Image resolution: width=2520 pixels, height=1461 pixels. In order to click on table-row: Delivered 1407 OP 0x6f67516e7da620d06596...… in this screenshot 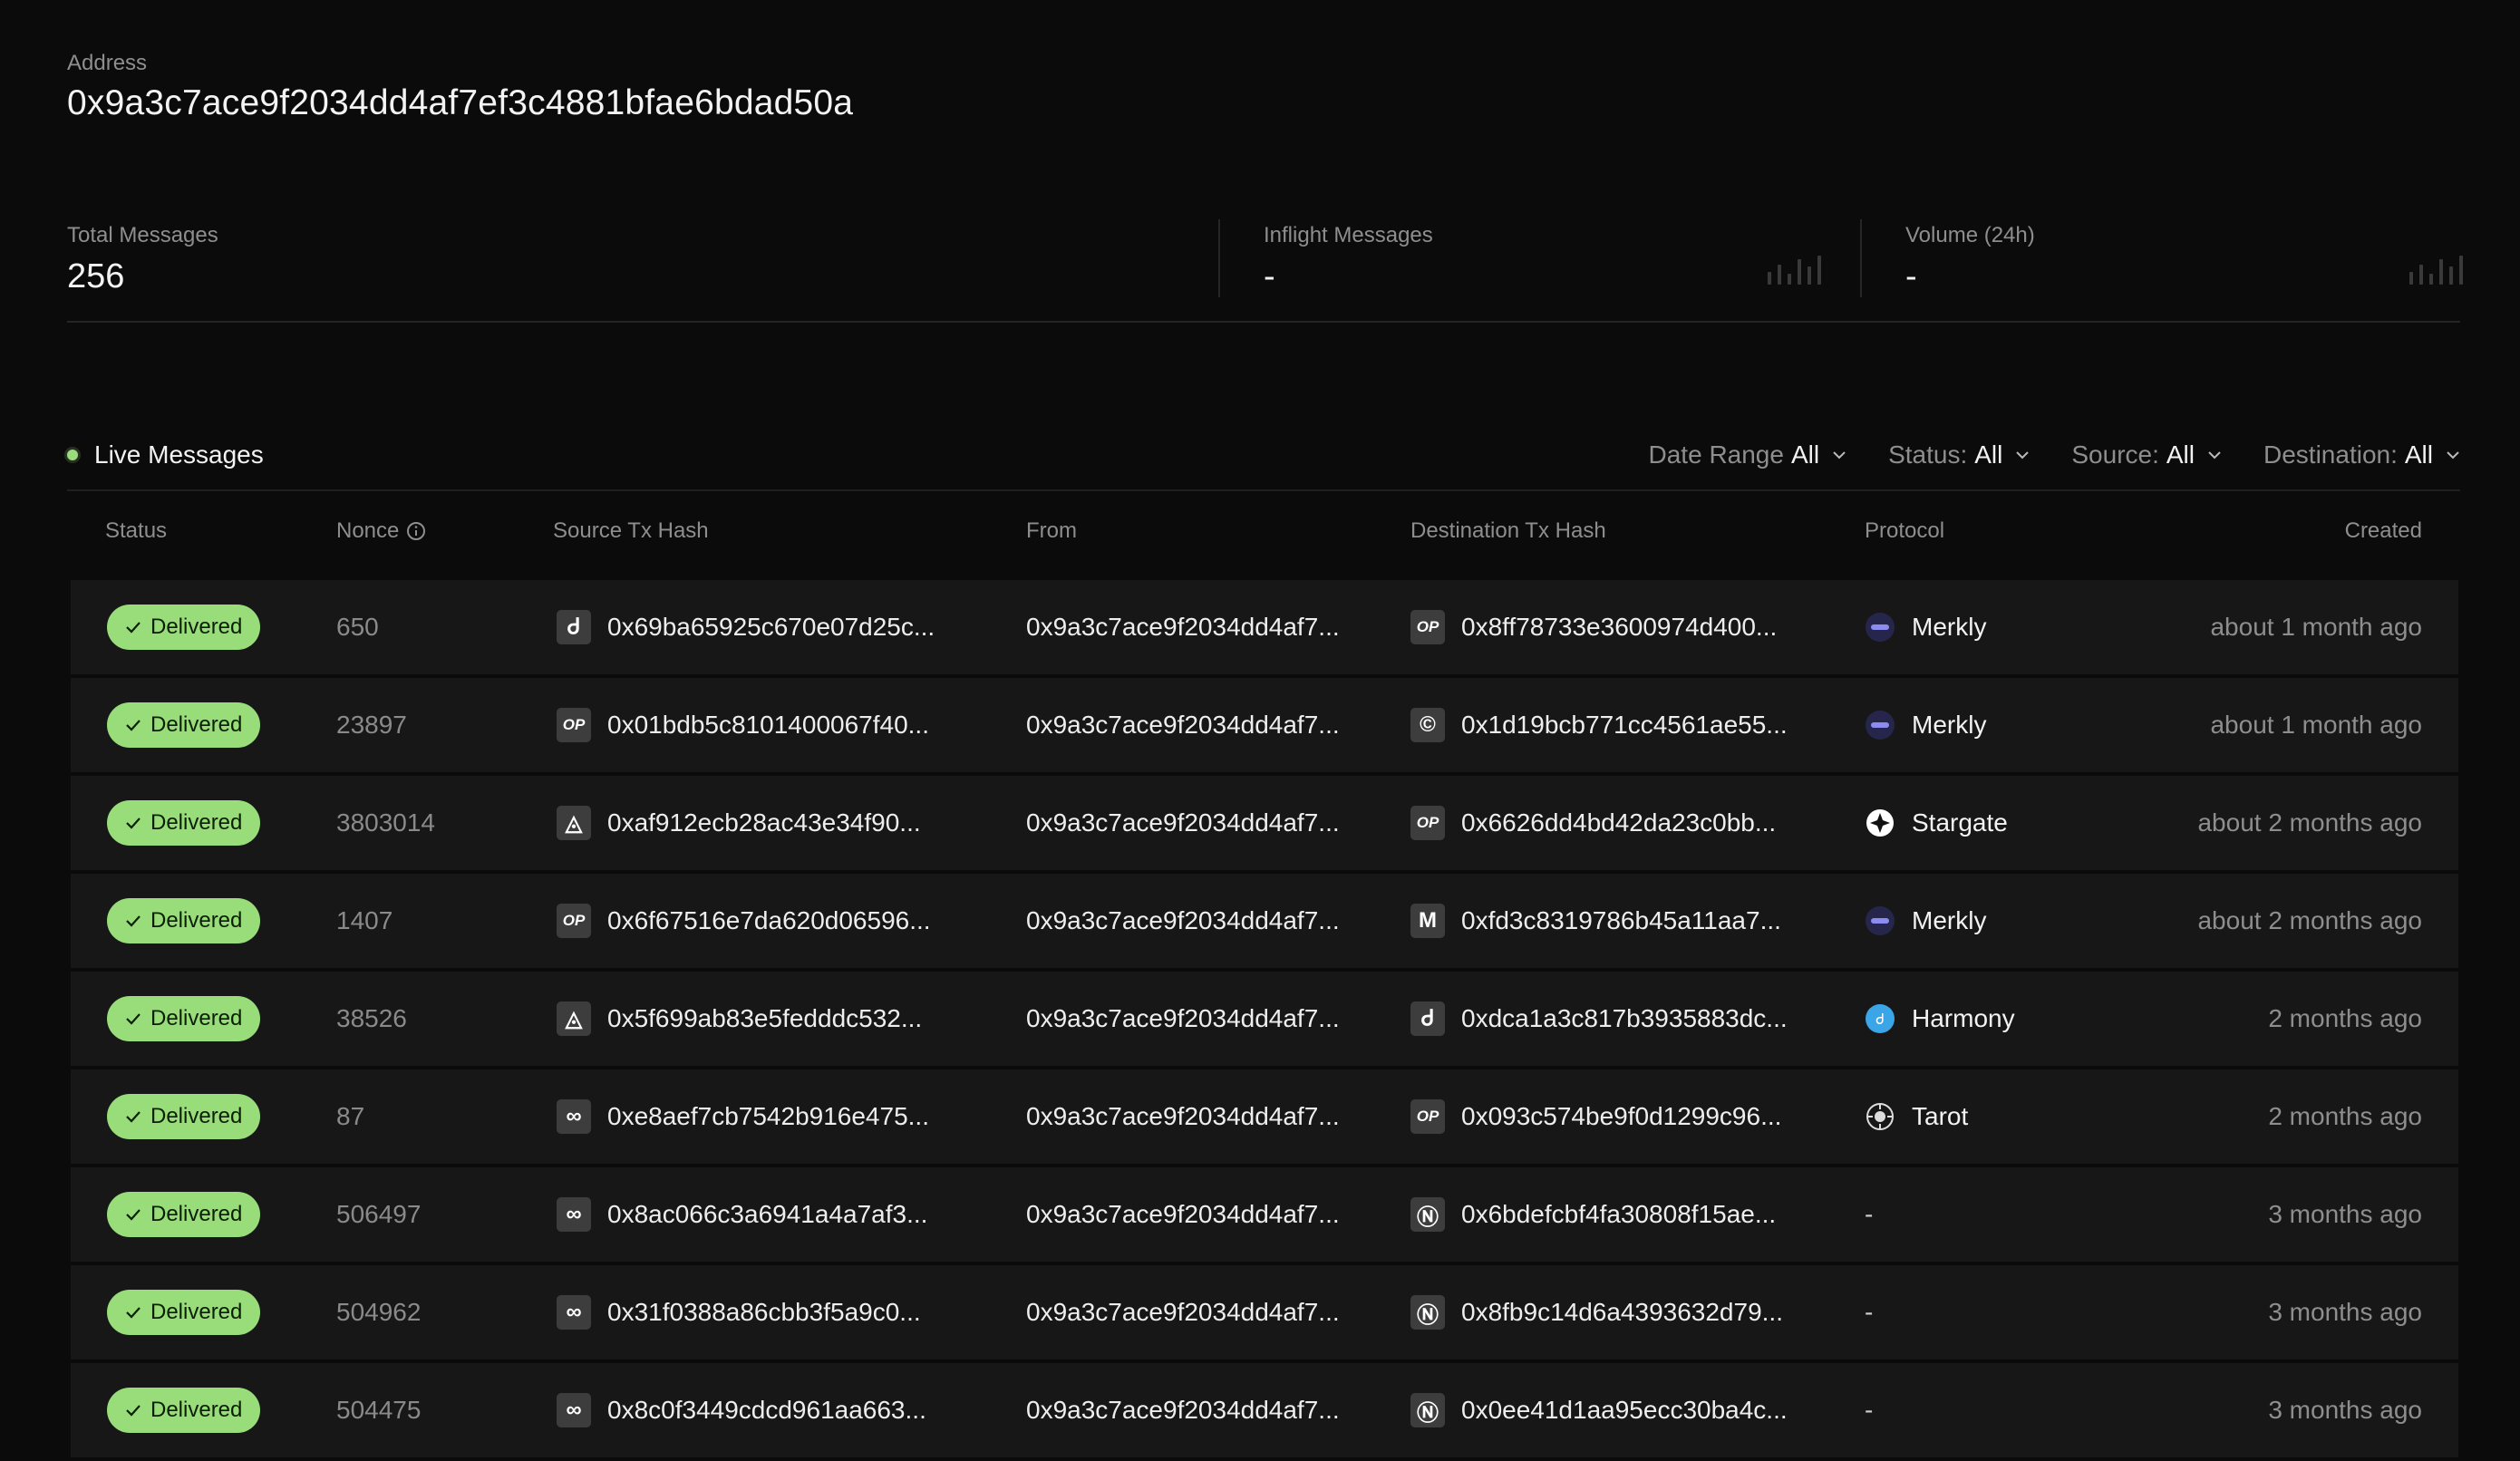, I will do `click(1264, 921)`.